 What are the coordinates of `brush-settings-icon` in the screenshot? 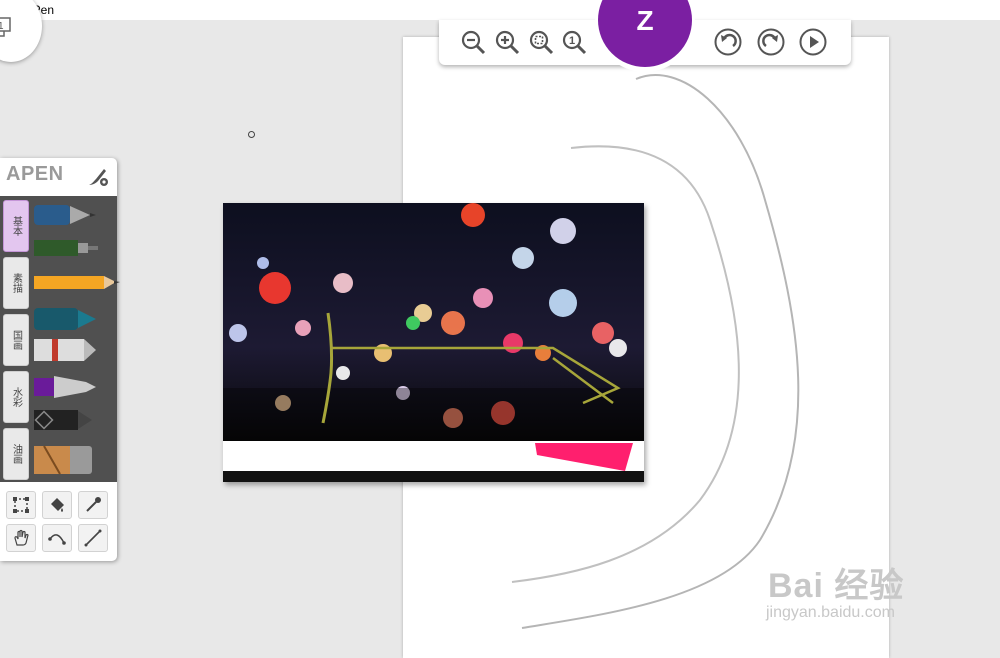 It's located at (98, 176).